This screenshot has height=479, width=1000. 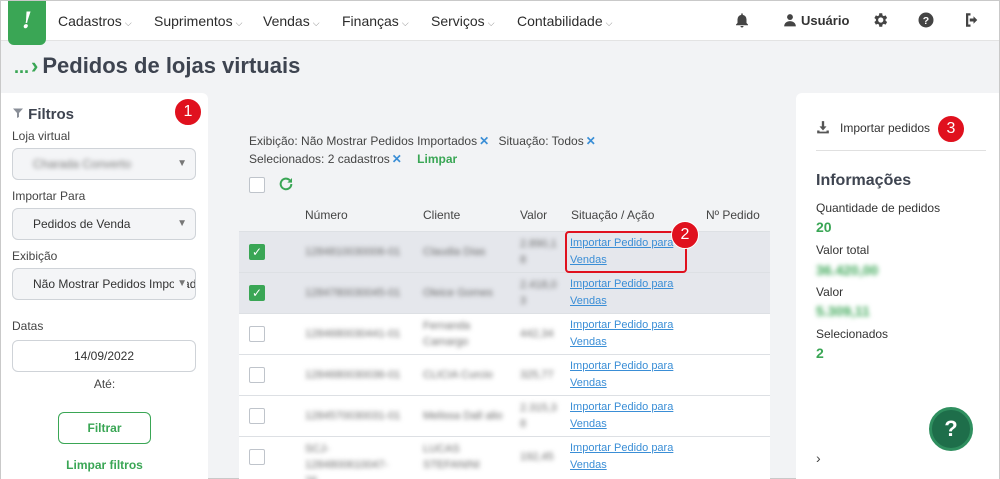 What do you see at coordinates (538, 293) in the screenshot?
I see `cell-valor: 2.418,0 3` at bounding box center [538, 293].